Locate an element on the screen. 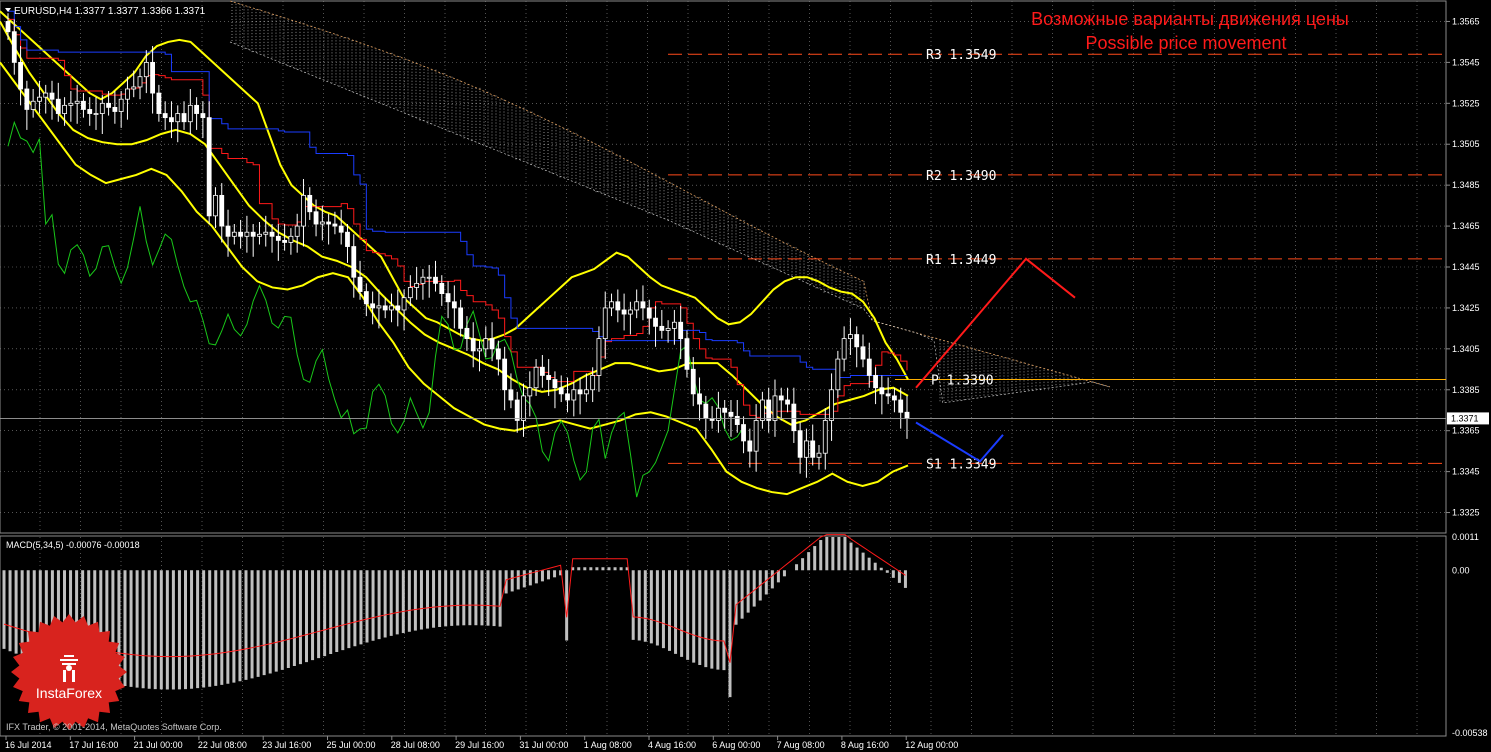 The width and height of the screenshot is (1491, 752). macd-signal-line is located at coordinates (454, 598).